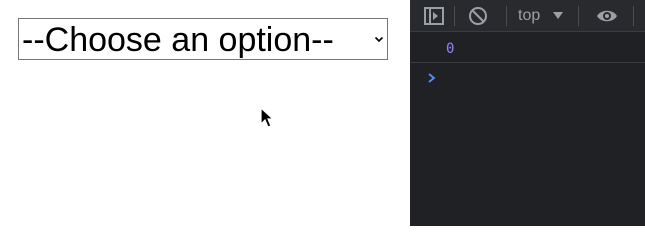  I want to click on chevron-down-icon, so click(379, 39).